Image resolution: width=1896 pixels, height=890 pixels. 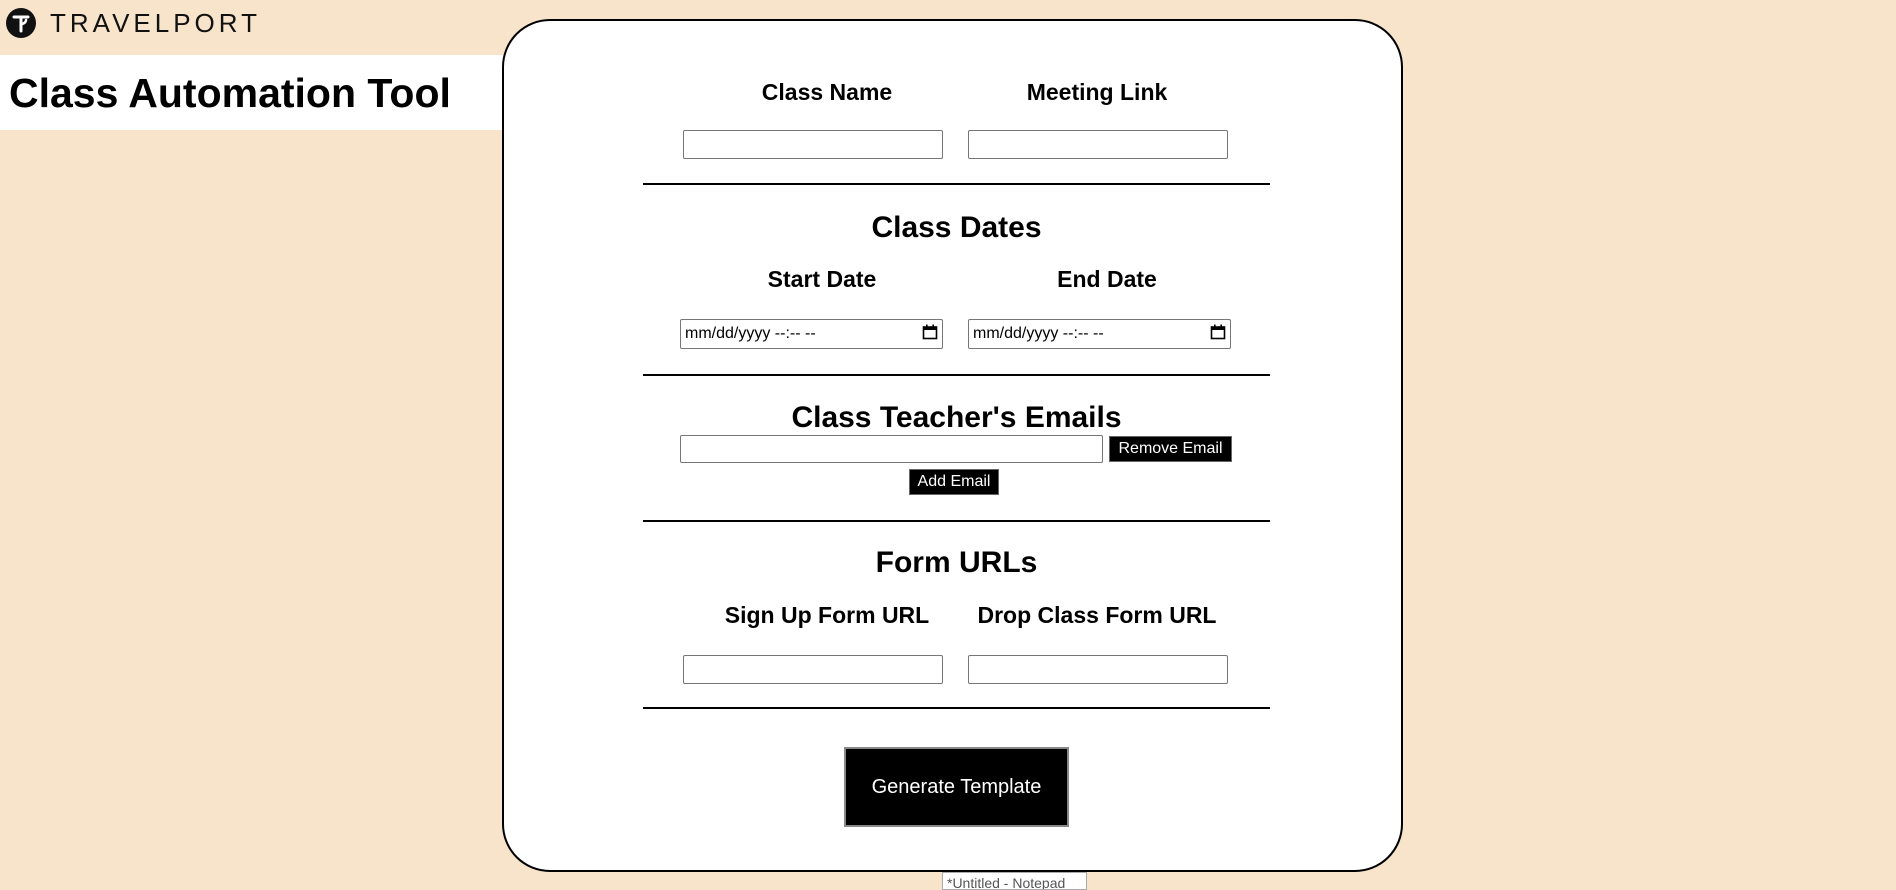 What do you see at coordinates (1107, 279) in the screenshot?
I see `end-date-label: End Date` at bounding box center [1107, 279].